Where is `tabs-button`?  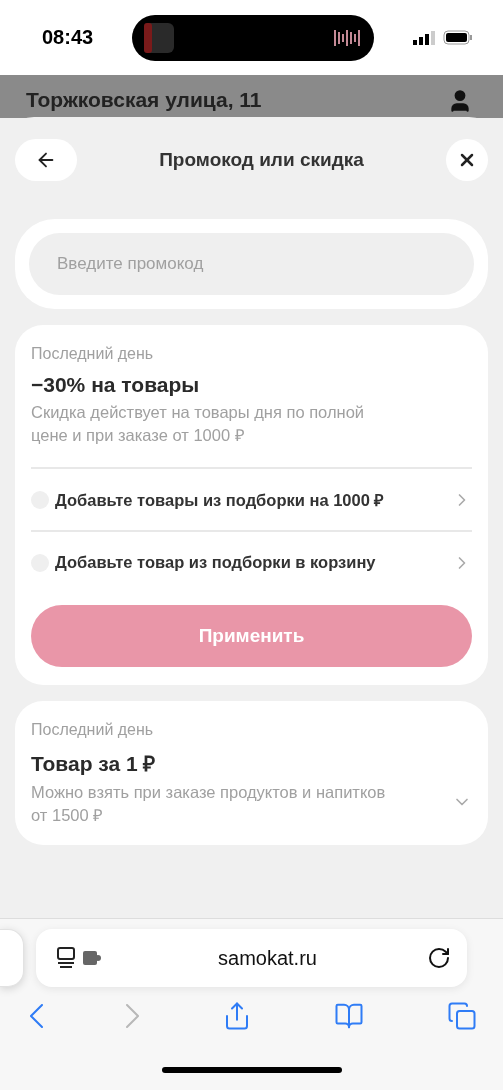 tabs-button is located at coordinates (462, 1016).